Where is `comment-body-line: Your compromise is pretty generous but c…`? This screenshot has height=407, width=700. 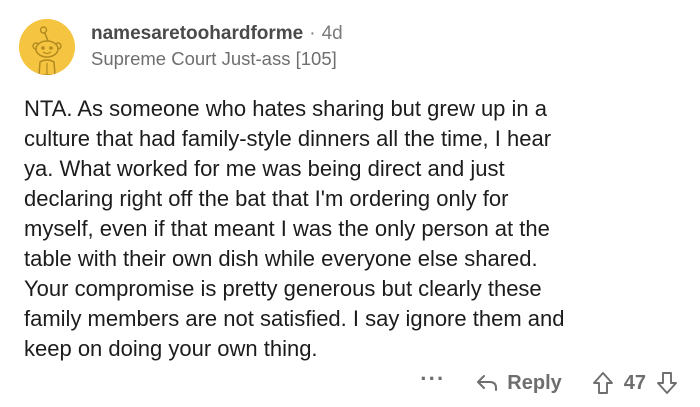
comment-body-line: Your compromise is pretty generous but c… is located at coordinates (283, 288).